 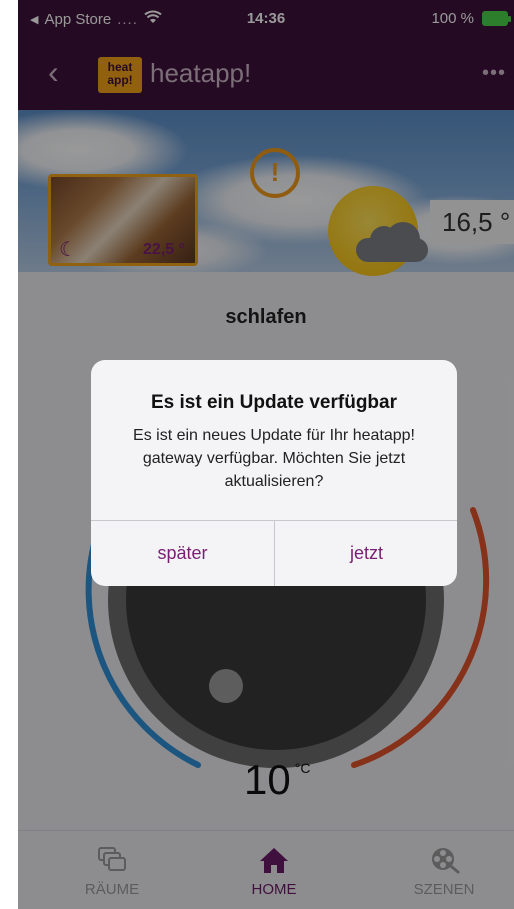 I want to click on update-now-button: jetzt, so click(x=366, y=553).